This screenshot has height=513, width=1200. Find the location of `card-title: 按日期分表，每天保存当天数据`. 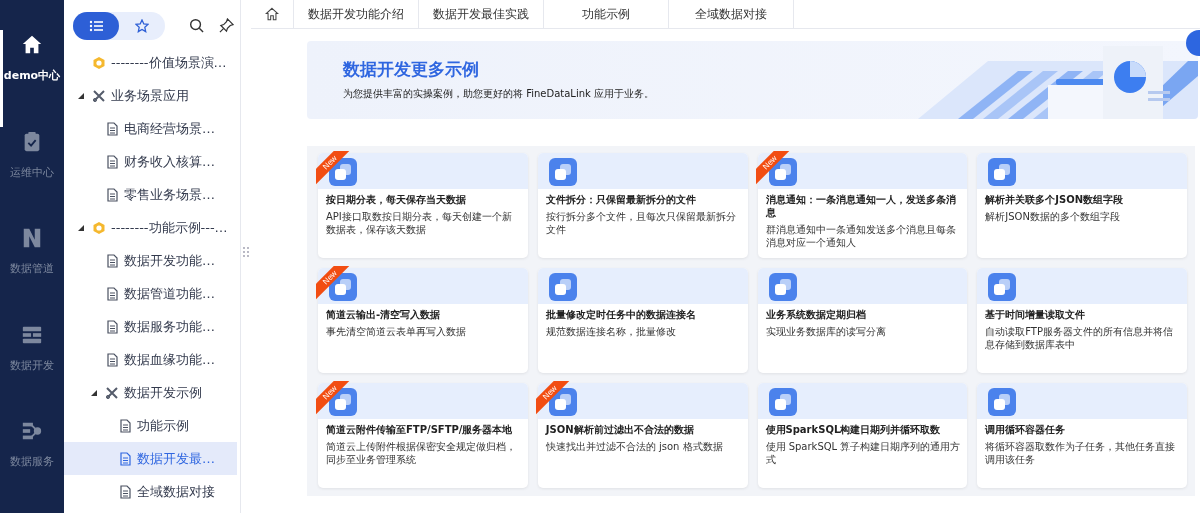

card-title: 按日期分表，每天保存当天数据 is located at coordinates (396, 199).